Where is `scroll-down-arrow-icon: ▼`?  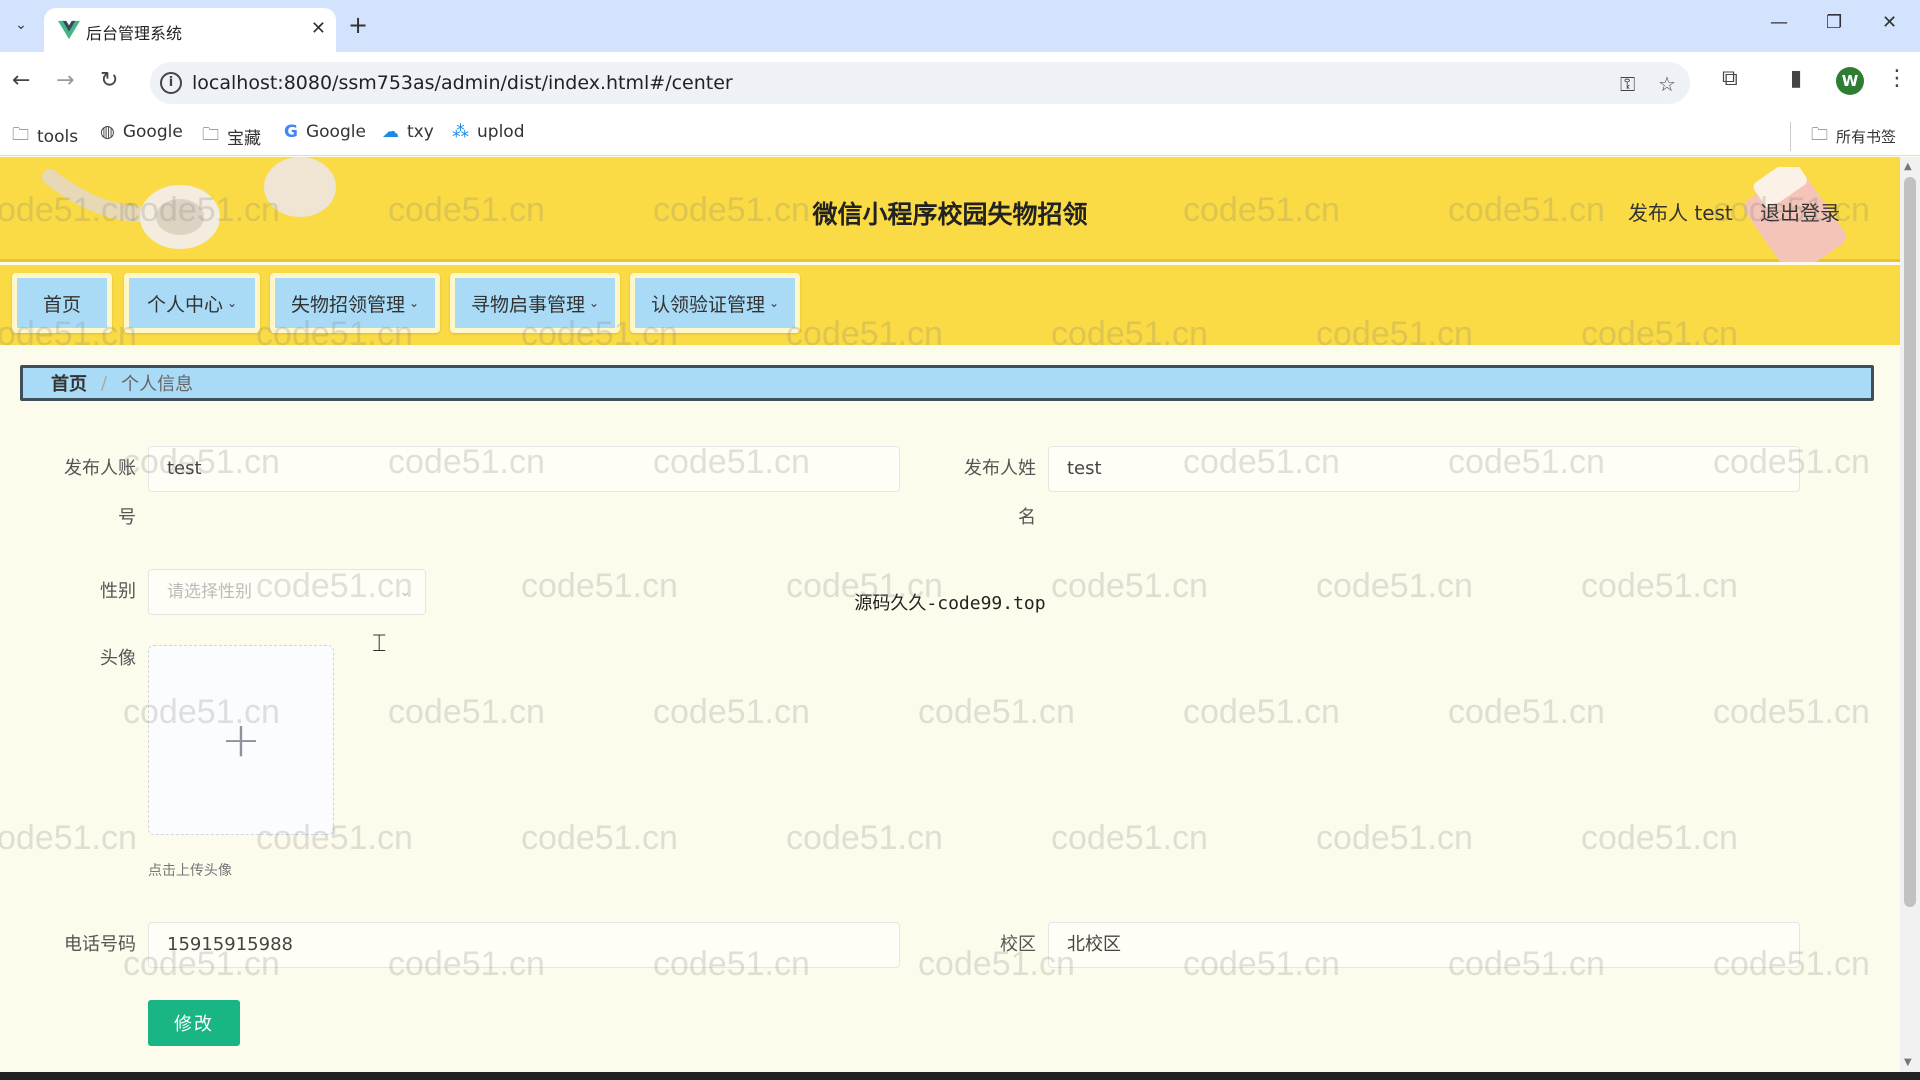
scroll-down-arrow-icon: ▼ is located at coordinates (1908, 1062).